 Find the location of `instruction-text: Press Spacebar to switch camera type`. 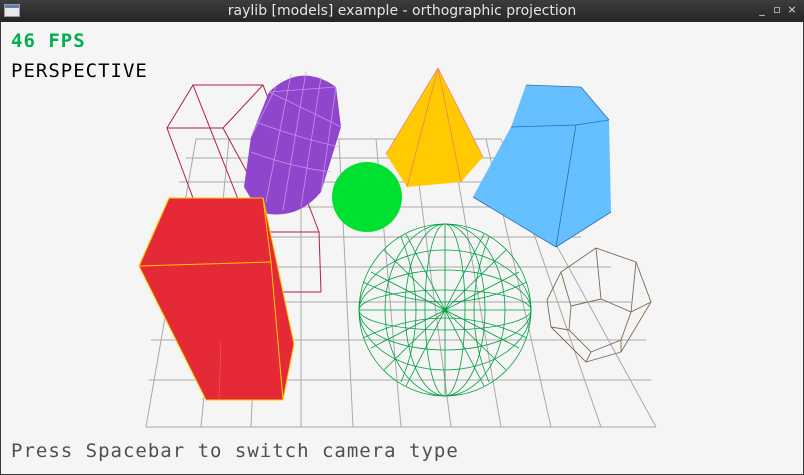

instruction-text: Press Spacebar to switch camera type is located at coordinates (235, 451).